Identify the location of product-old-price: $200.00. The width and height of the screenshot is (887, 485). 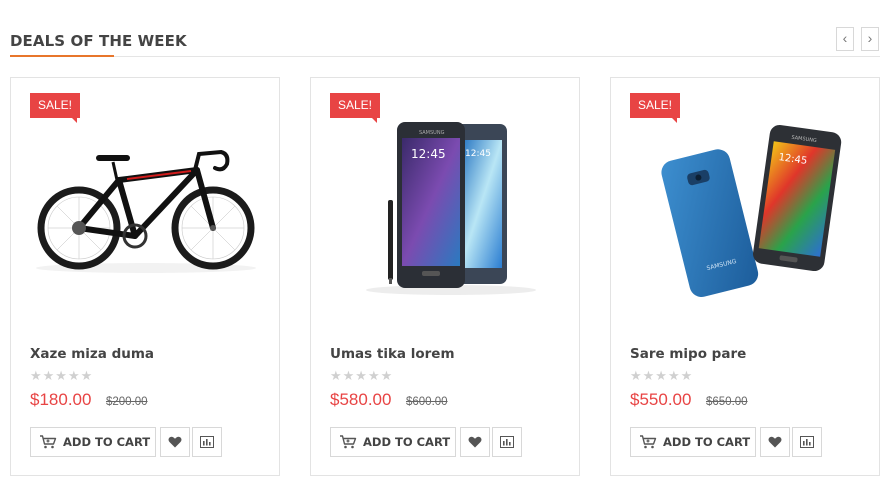
(127, 402).